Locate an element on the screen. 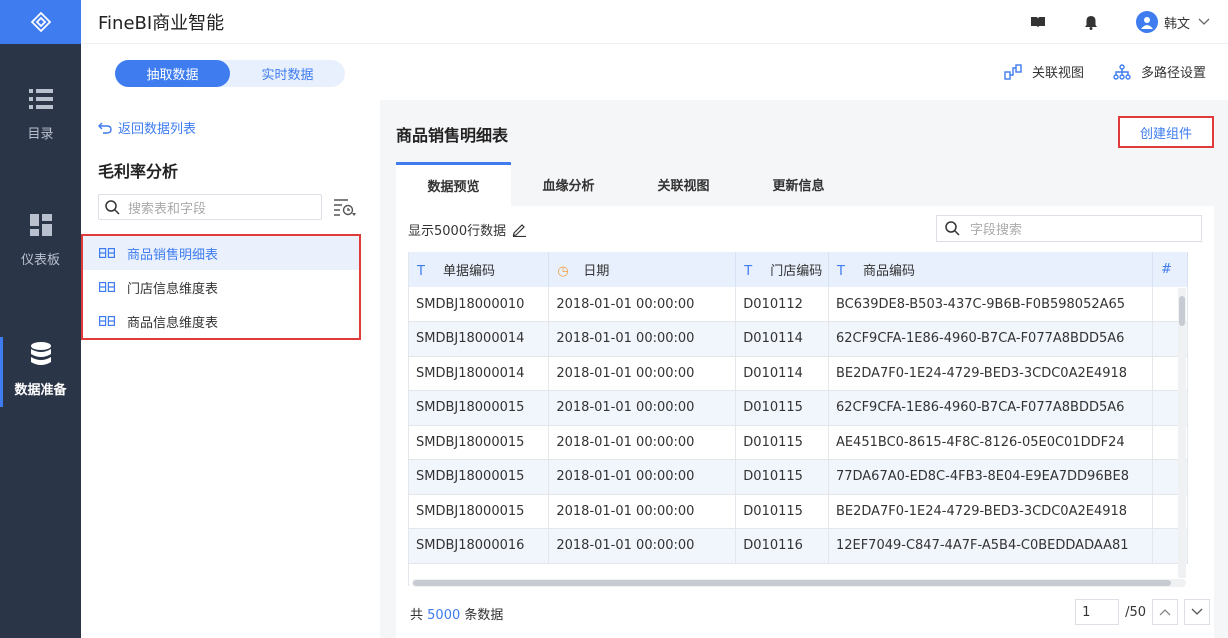 The image size is (1228, 638). column-header-label: 门店编码 is located at coordinates (796, 271).